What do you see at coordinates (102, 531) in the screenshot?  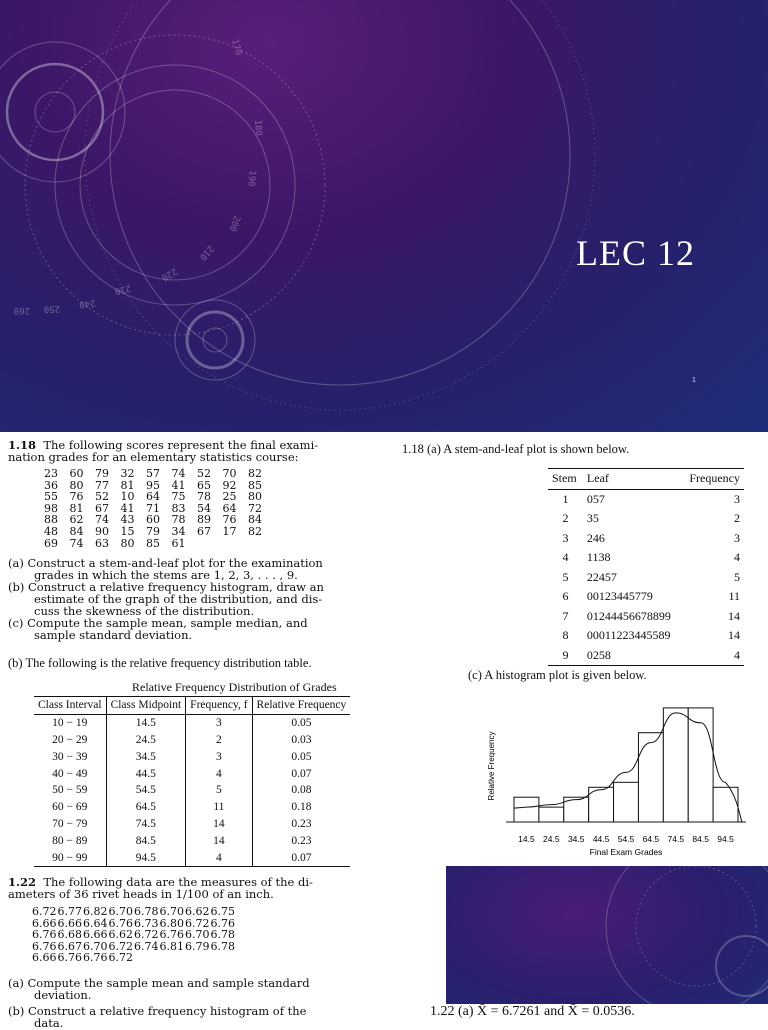 I see `score-cell: 90` at bounding box center [102, 531].